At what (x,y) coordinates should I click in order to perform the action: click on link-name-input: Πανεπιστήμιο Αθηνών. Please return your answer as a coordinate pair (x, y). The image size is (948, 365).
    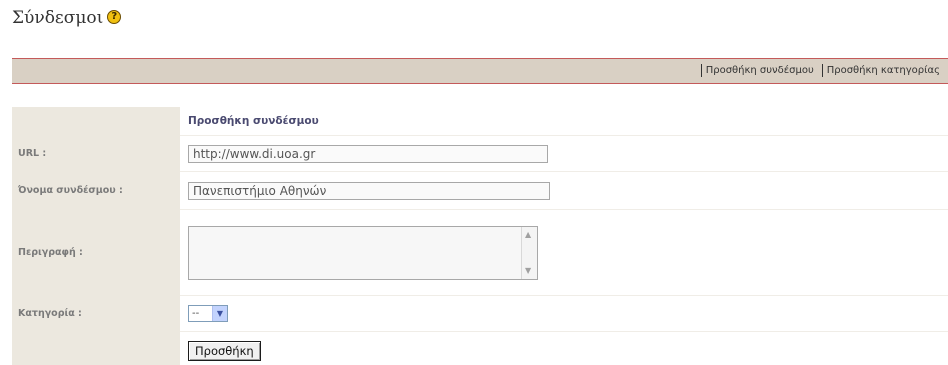
    Looking at the image, I should click on (369, 190).